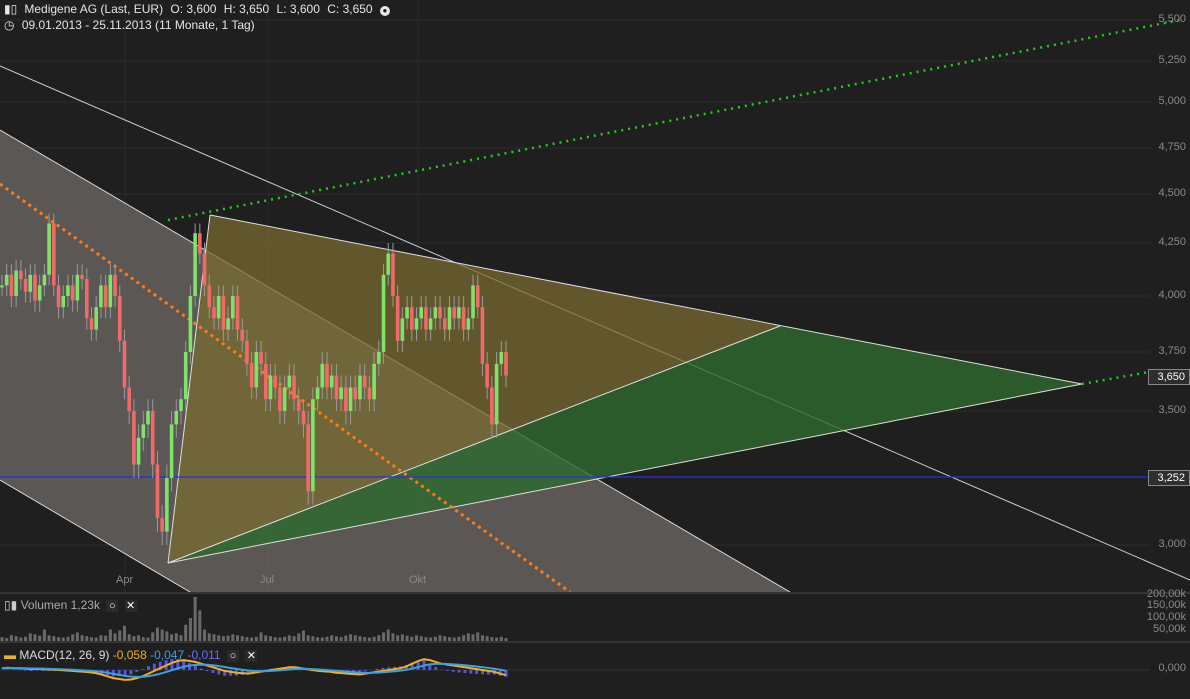 Image resolution: width=1190 pixels, height=699 pixels. What do you see at coordinates (1166, 617) in the screenshot?
I see `volume-tick: 100,00k` at bounding box center [1166, 617].